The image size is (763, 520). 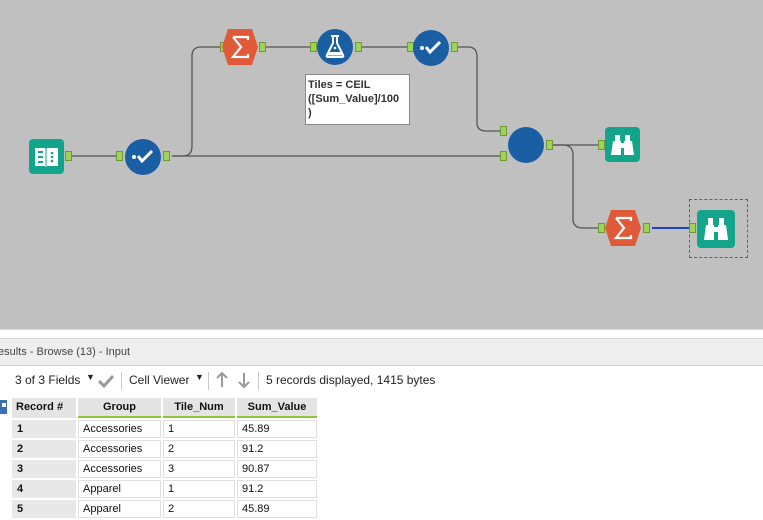 I want to click on record-number-cell: 2, so click(x=44, y=449).